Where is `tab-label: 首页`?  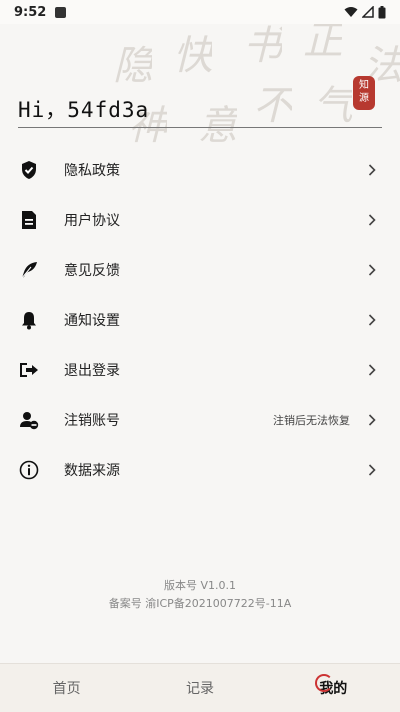
tab-label: 首页 is located at coordinates (66, 689).